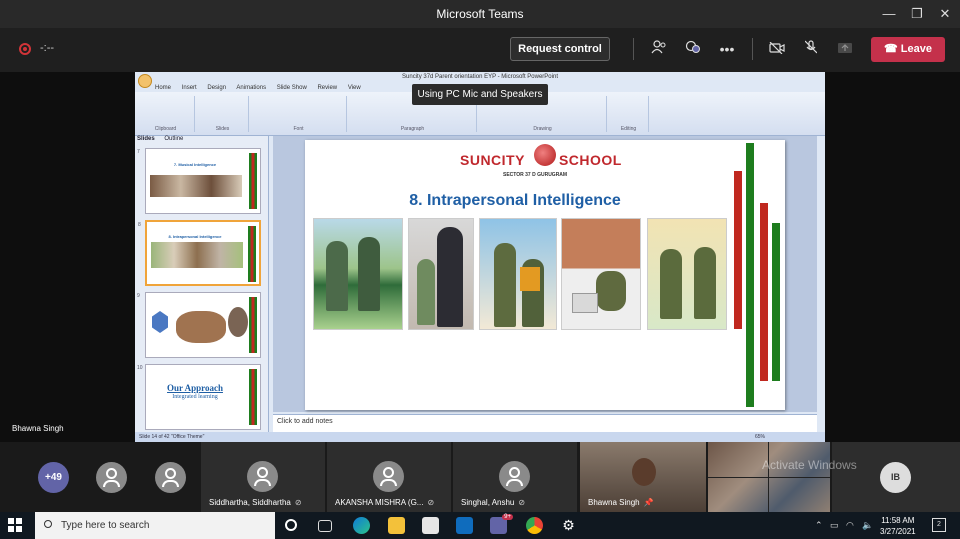 This screenshot has height=539, width=960. What do you see at coordinates (898, 520) in the screenshot?
I see `clock-time: 11:58 AM` at bounding box center [898, 520].